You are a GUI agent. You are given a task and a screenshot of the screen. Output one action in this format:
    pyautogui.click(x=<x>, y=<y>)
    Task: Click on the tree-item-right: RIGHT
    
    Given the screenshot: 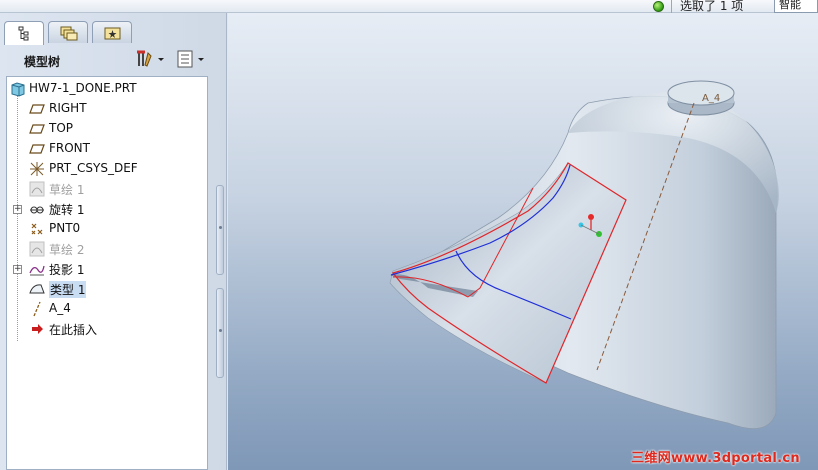 What is the action you would take?
    pyautogui.click(x=107, y=109)
    